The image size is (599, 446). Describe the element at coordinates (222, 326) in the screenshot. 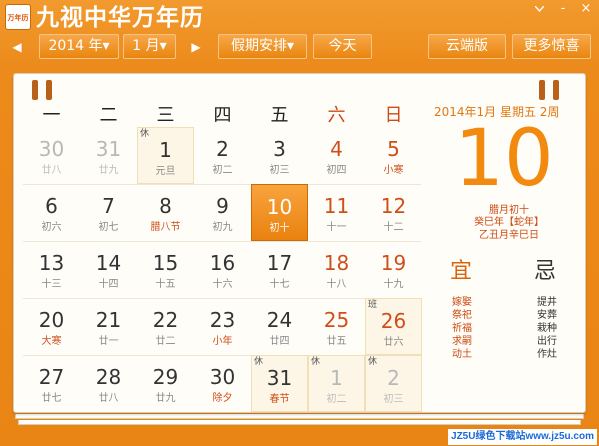

I see `day-cell: 23 小年` at that location.